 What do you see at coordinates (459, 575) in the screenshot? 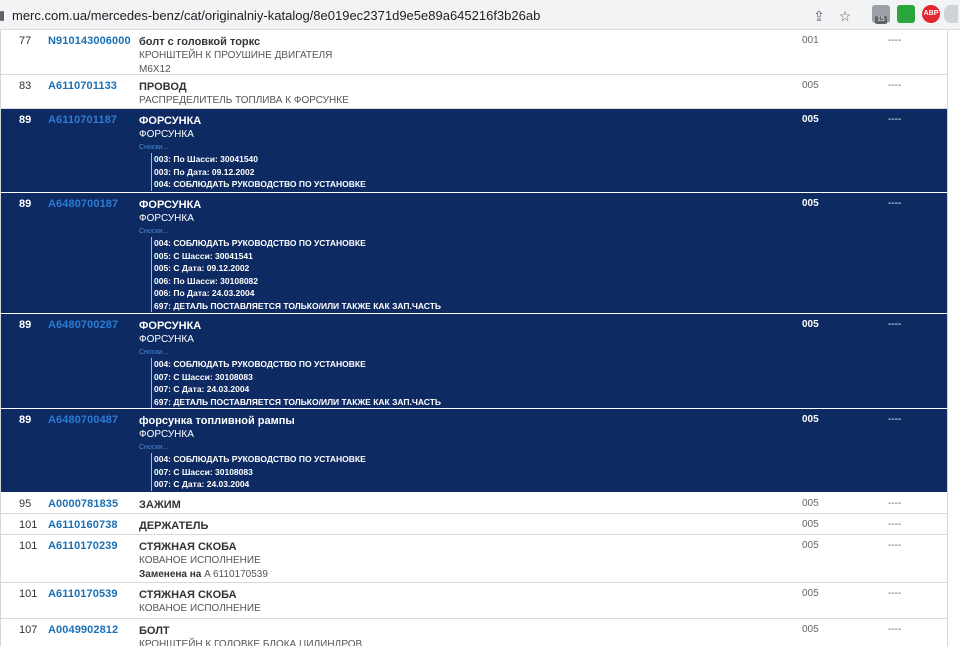
I see `replacement-info: Заменена на A 6110170539` at bounding box center [459, 575].